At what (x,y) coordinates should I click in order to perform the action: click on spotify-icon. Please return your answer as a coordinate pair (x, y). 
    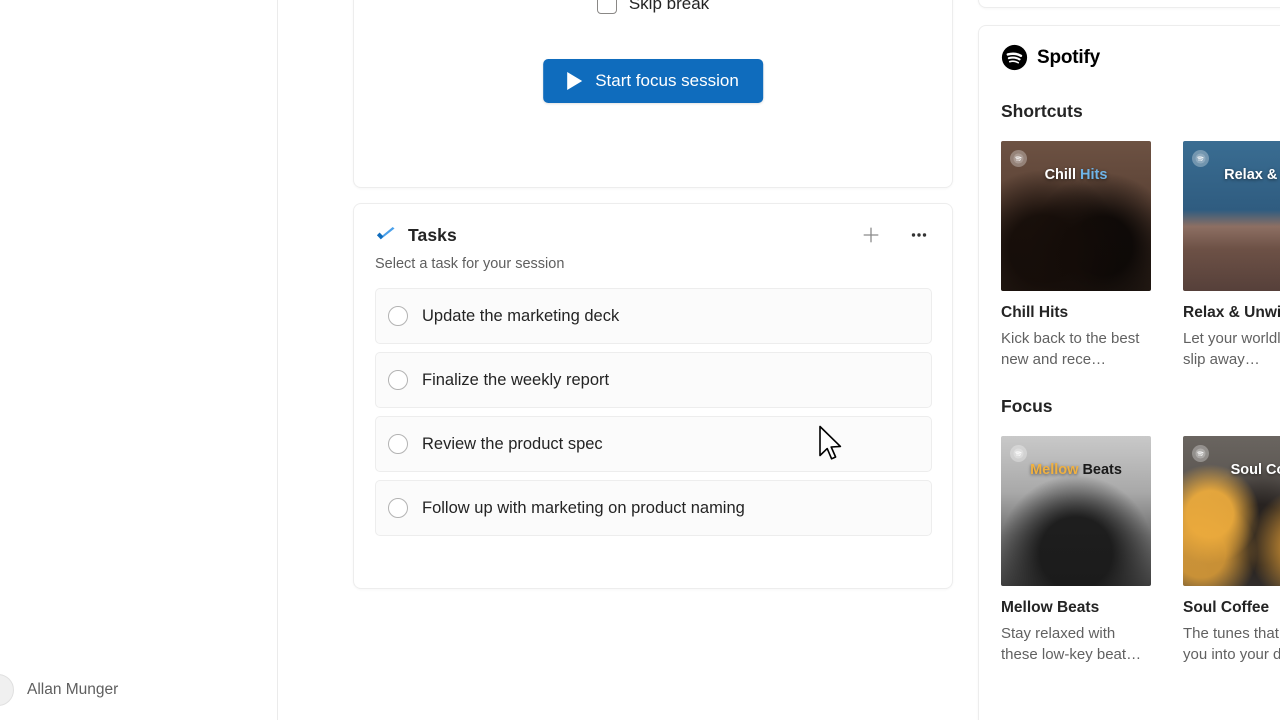
    Looking at the image, I should click on (1014, 57).